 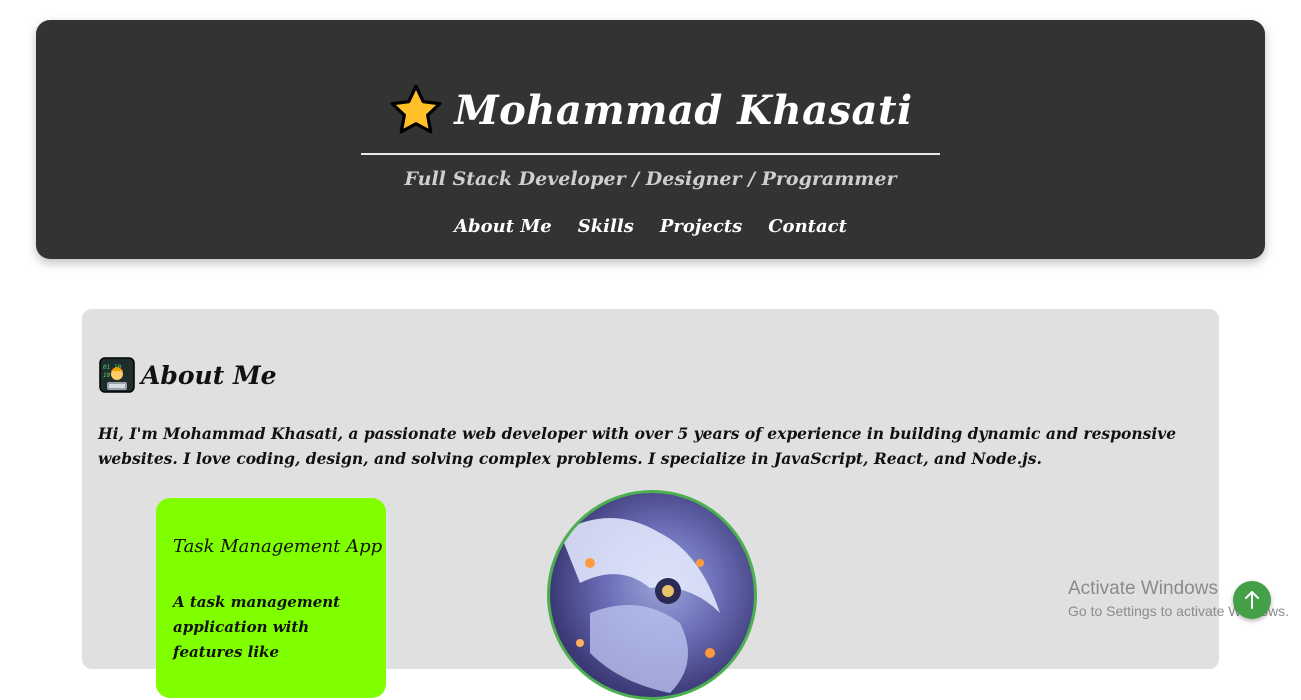 What do you see at coordinates (650, 154) in the screenshot?
I see `title-divider` at bounding box center [650, 154].